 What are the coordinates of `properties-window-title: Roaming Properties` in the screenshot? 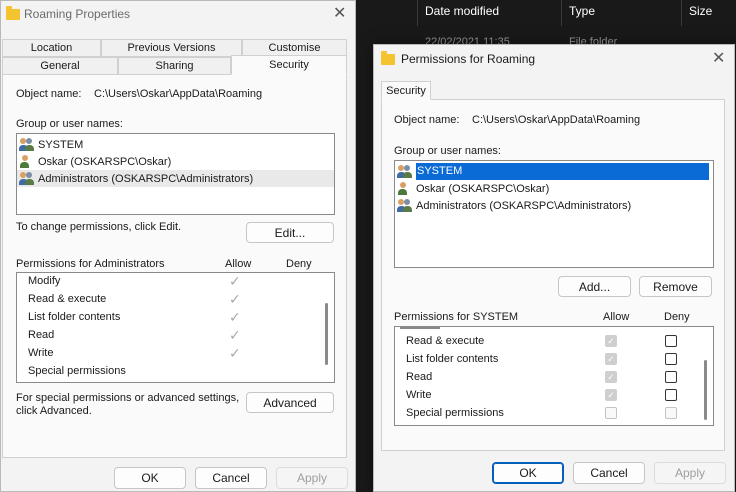 It's located at (77, 14).